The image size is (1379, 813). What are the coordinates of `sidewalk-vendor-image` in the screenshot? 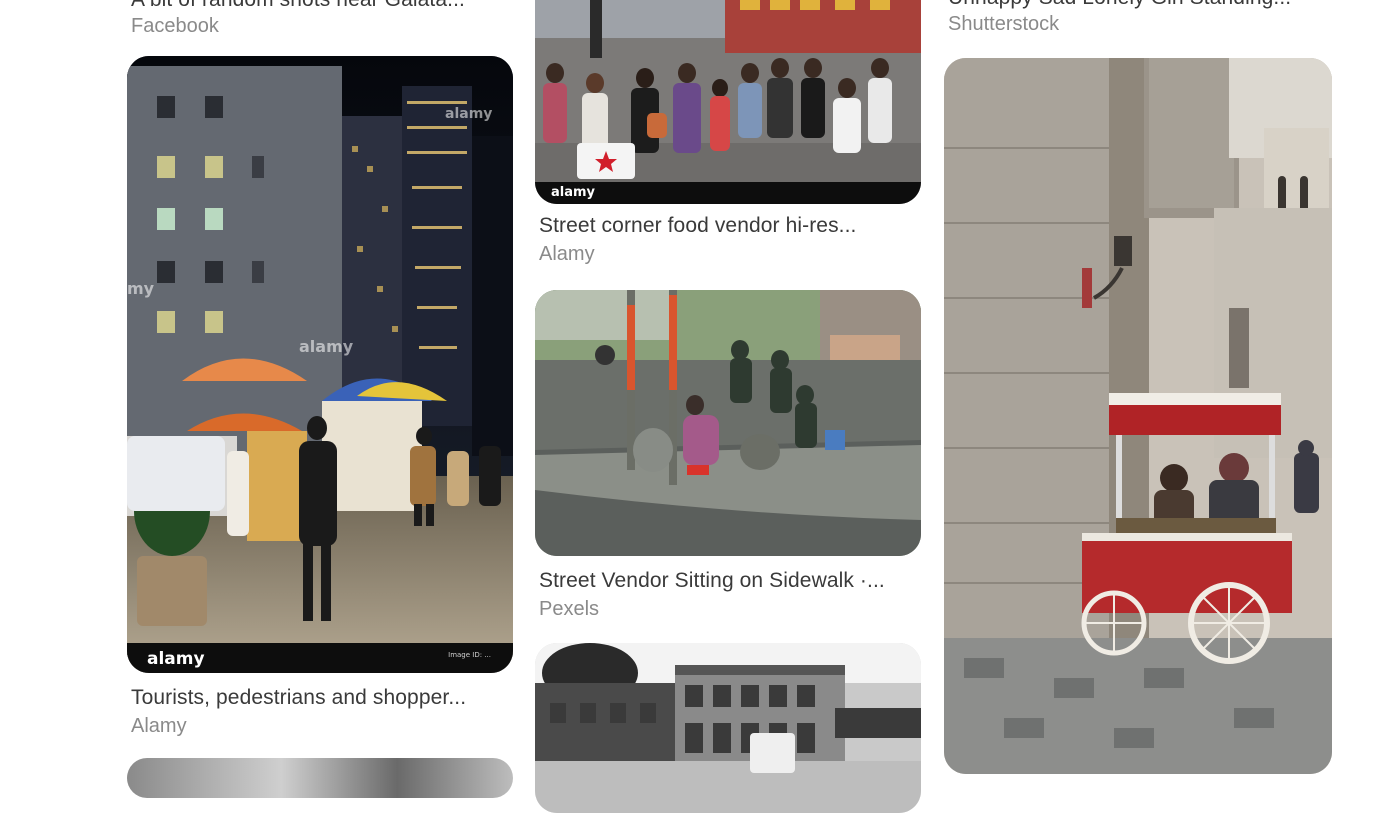 It's located at (728, 423).